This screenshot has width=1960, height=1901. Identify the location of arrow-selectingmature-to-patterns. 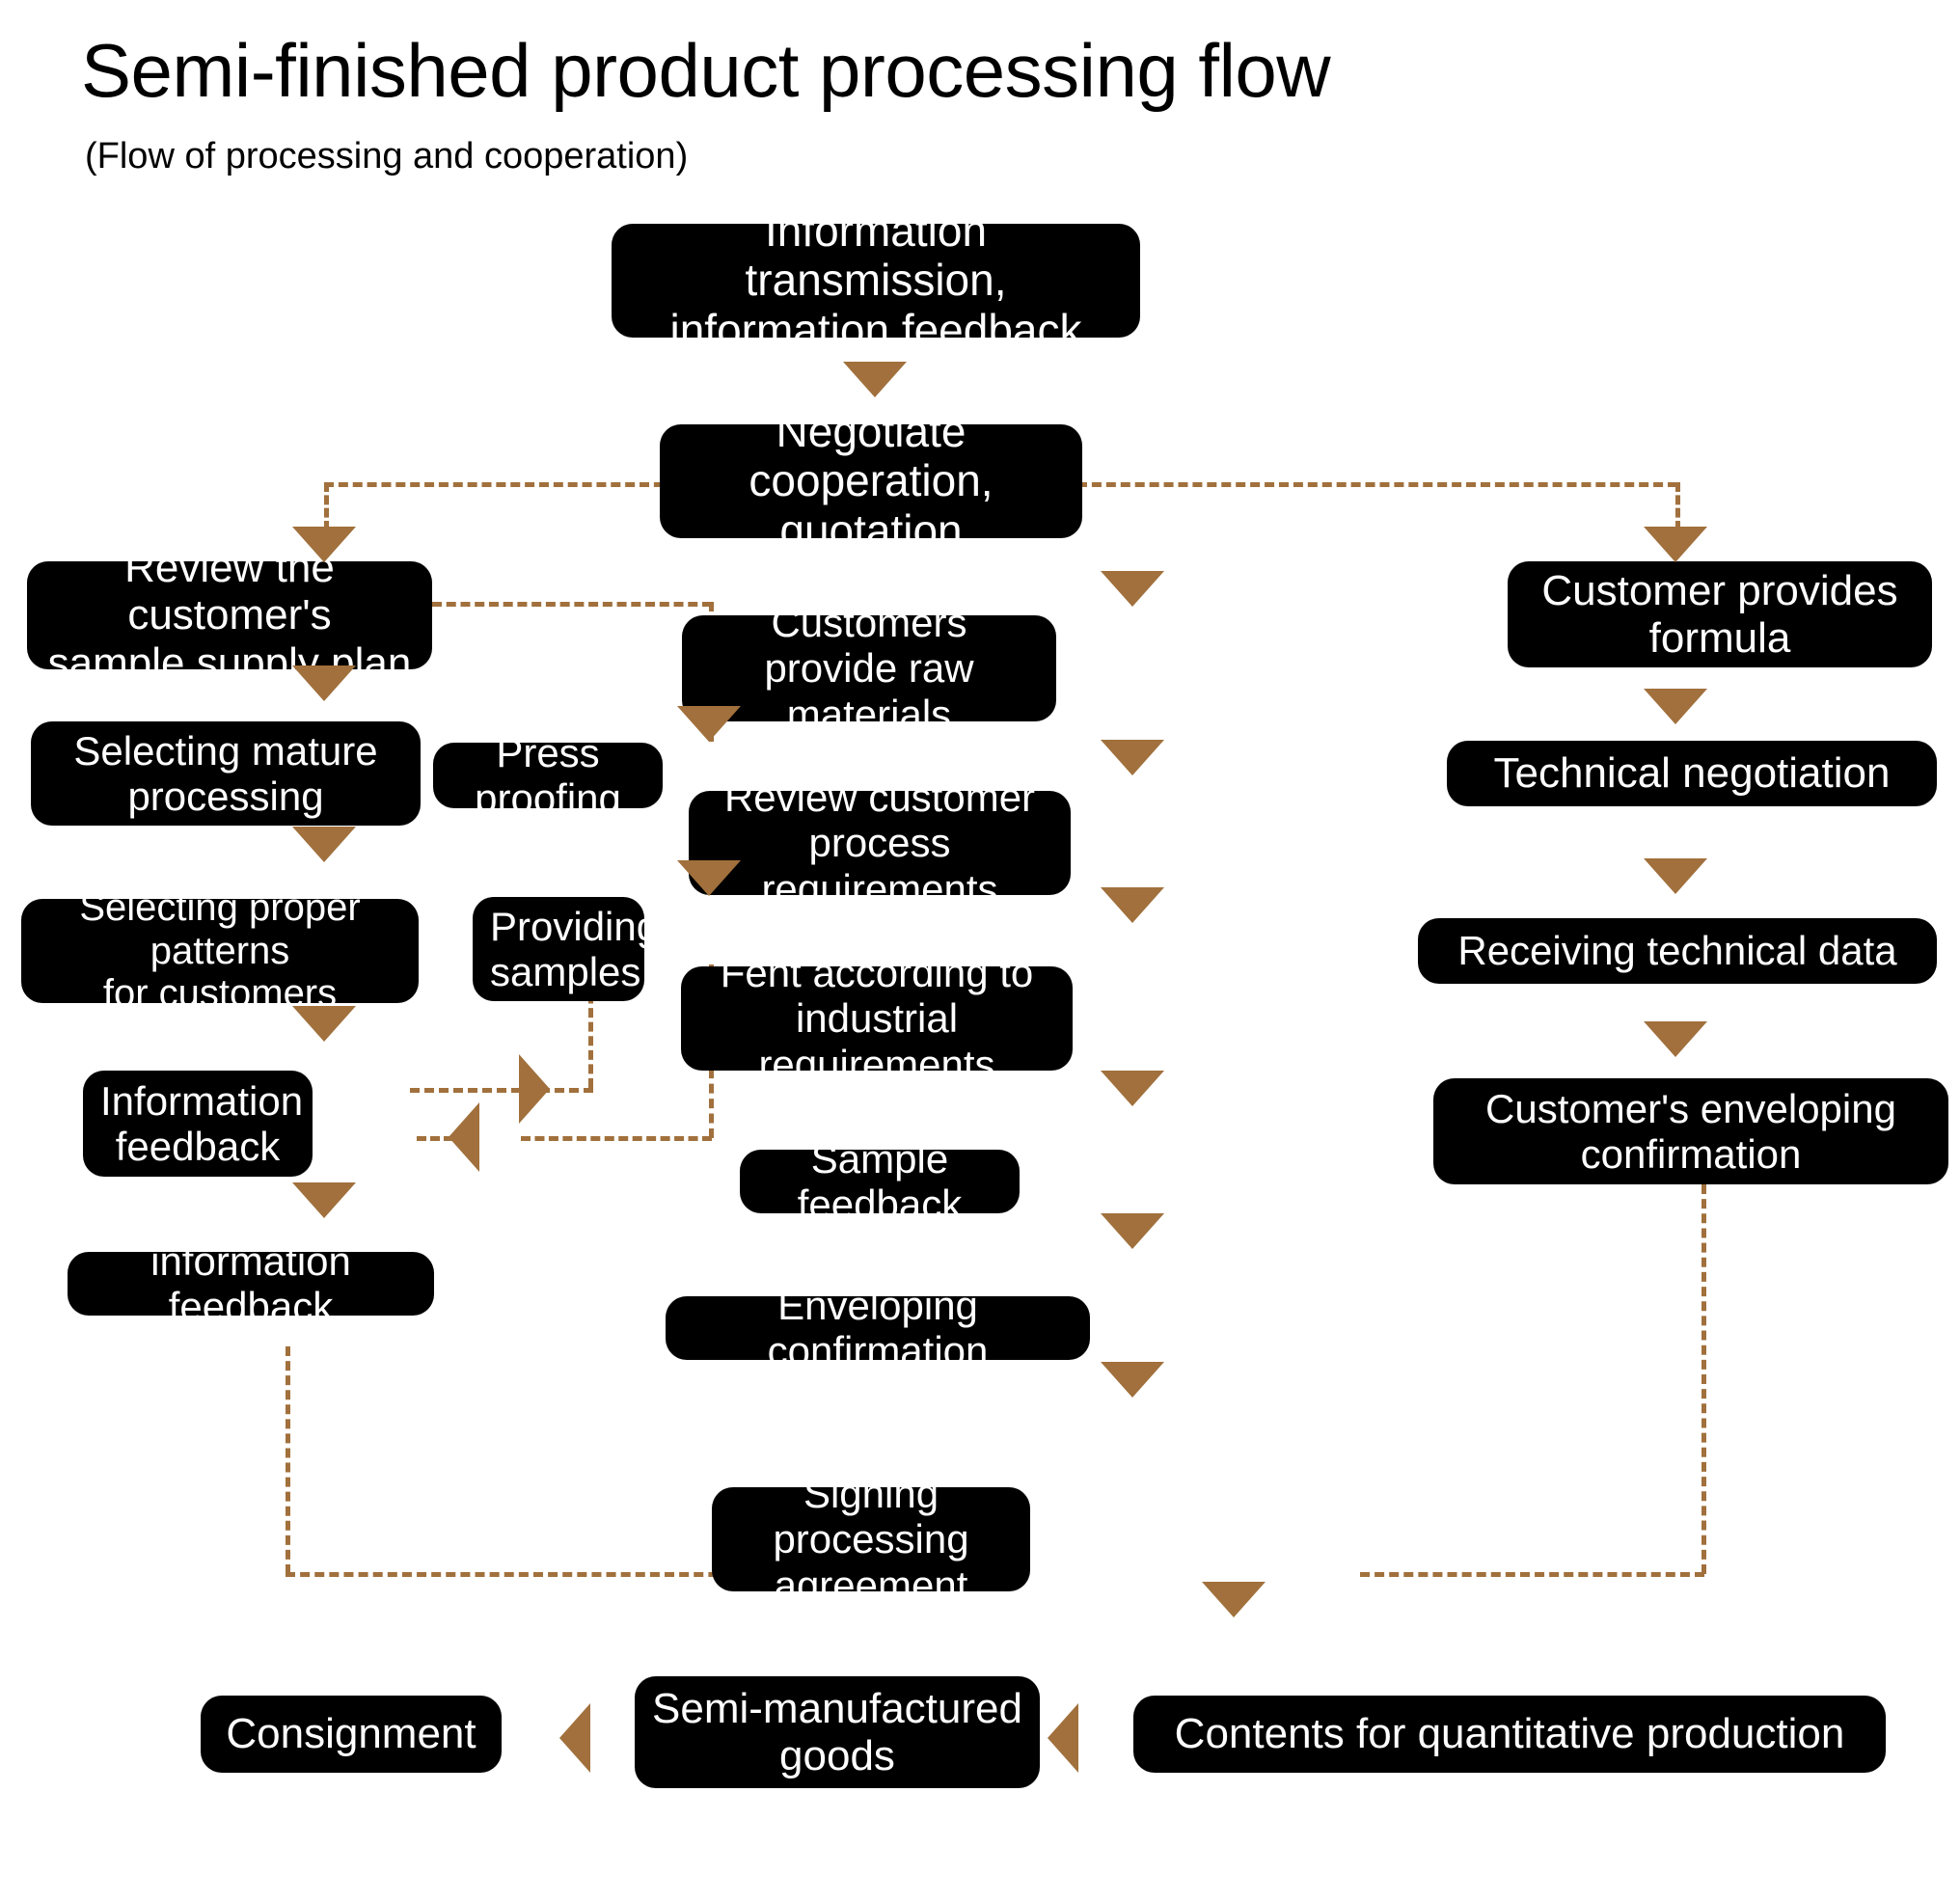
(324, 844).